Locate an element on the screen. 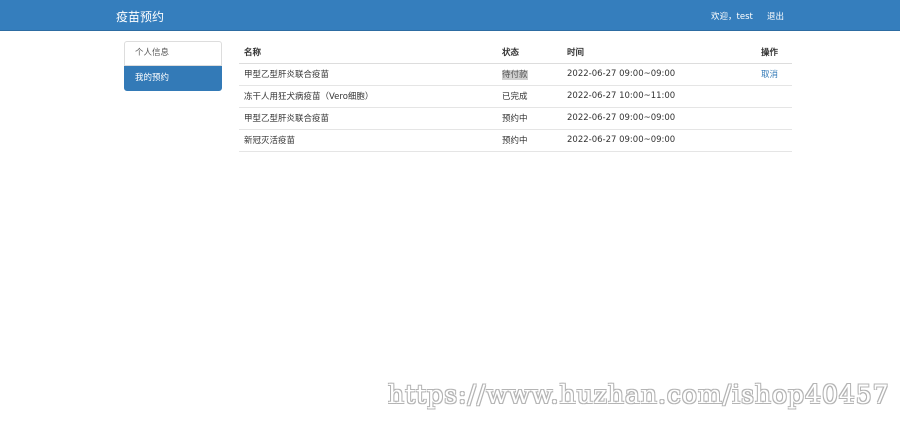 This screenshot has width=900, height=442. sidebar-item-label: 我的预约 is located at coordinates (152, 78).